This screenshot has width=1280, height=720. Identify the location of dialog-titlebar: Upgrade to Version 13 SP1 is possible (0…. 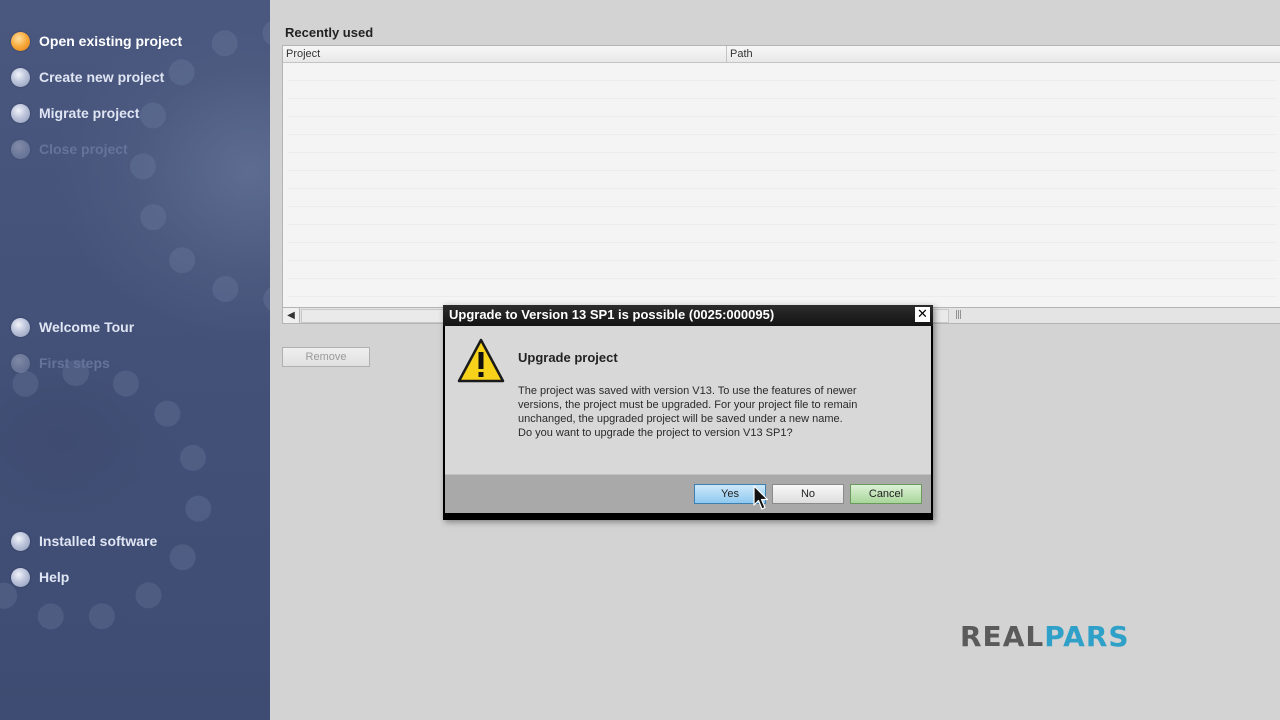
(688, 315).